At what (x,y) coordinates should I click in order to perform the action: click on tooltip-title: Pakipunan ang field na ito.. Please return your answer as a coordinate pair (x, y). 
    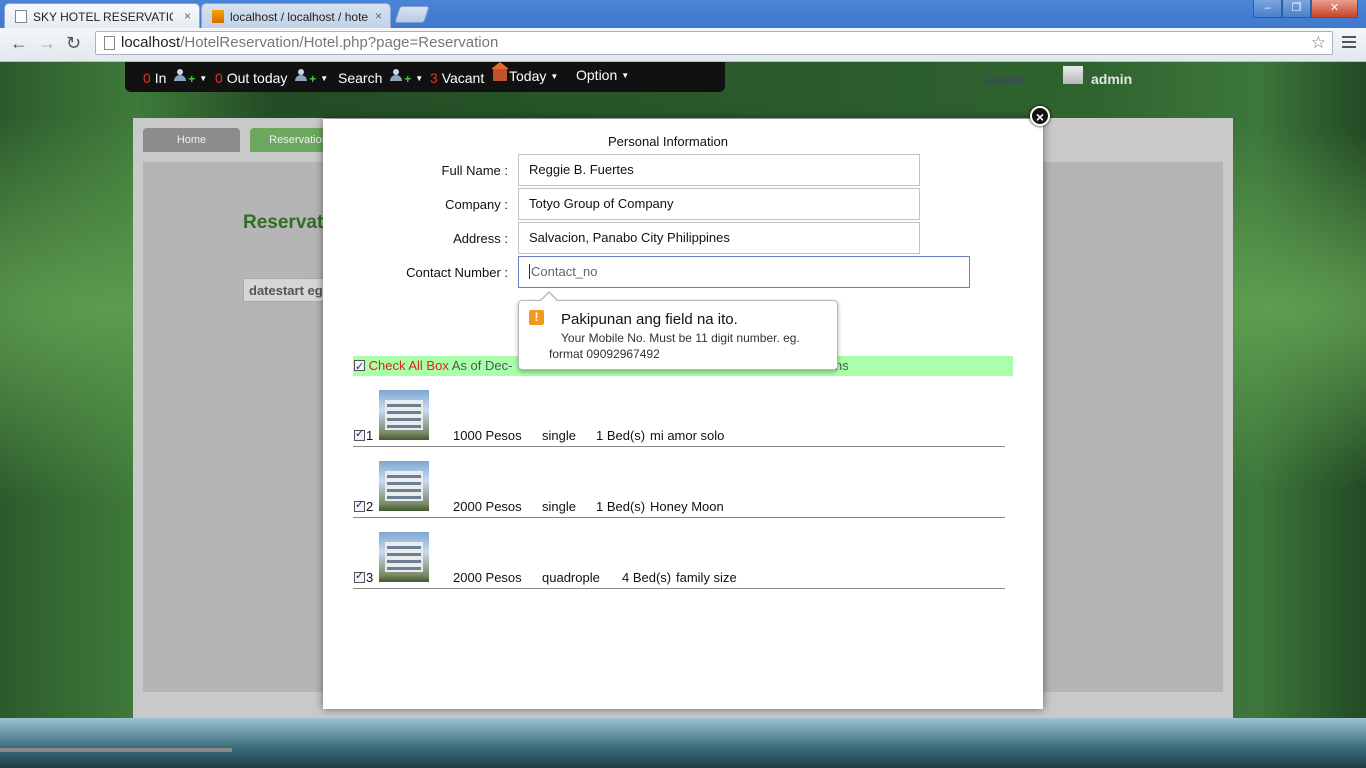
    Looking at the image, I should click on (649, 319).